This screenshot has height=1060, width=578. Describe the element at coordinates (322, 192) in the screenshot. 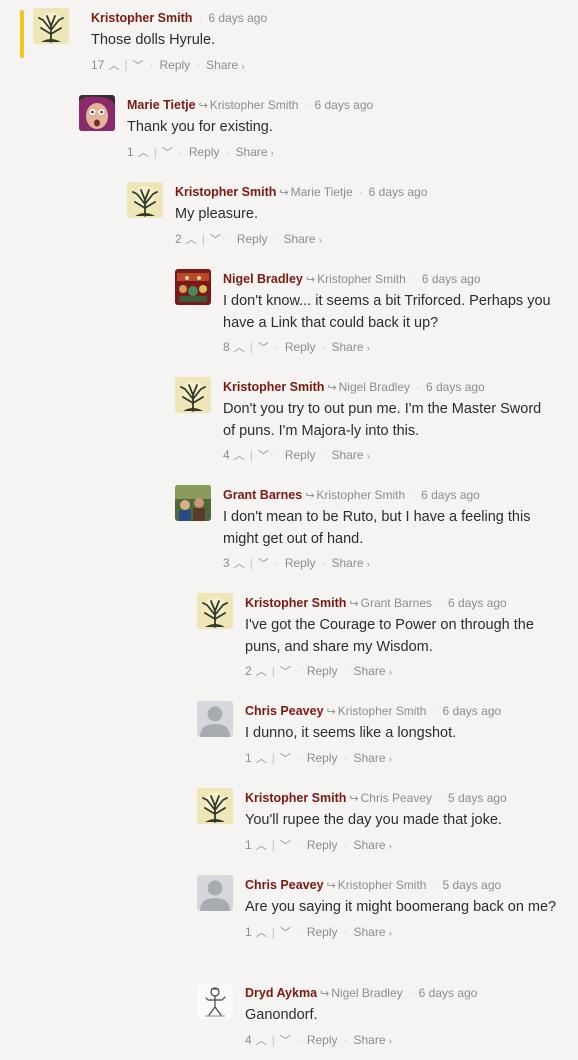

I see `parent-author-link: Marie Tietje` at that location.